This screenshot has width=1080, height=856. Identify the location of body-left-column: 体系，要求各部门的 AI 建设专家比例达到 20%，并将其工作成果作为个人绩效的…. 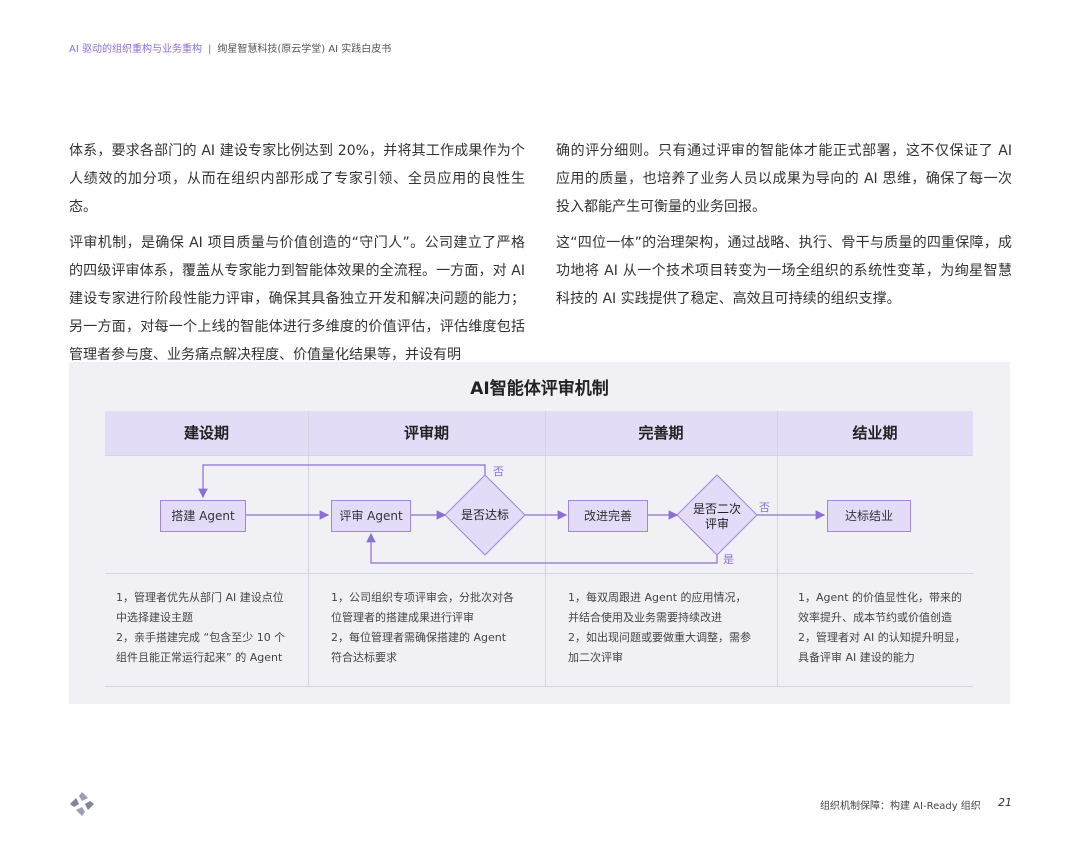
(297, 257).